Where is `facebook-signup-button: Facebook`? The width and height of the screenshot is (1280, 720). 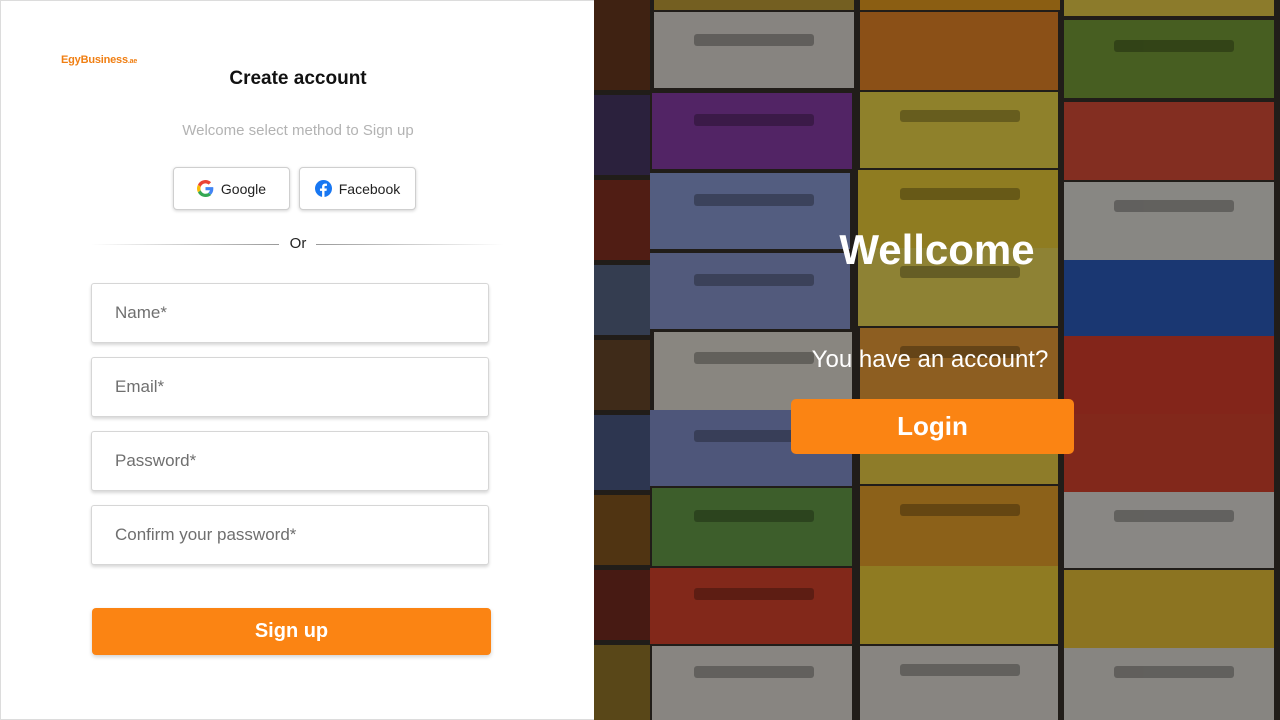 facebook-signup-button: Facebook is located at coordinates (357, 188).